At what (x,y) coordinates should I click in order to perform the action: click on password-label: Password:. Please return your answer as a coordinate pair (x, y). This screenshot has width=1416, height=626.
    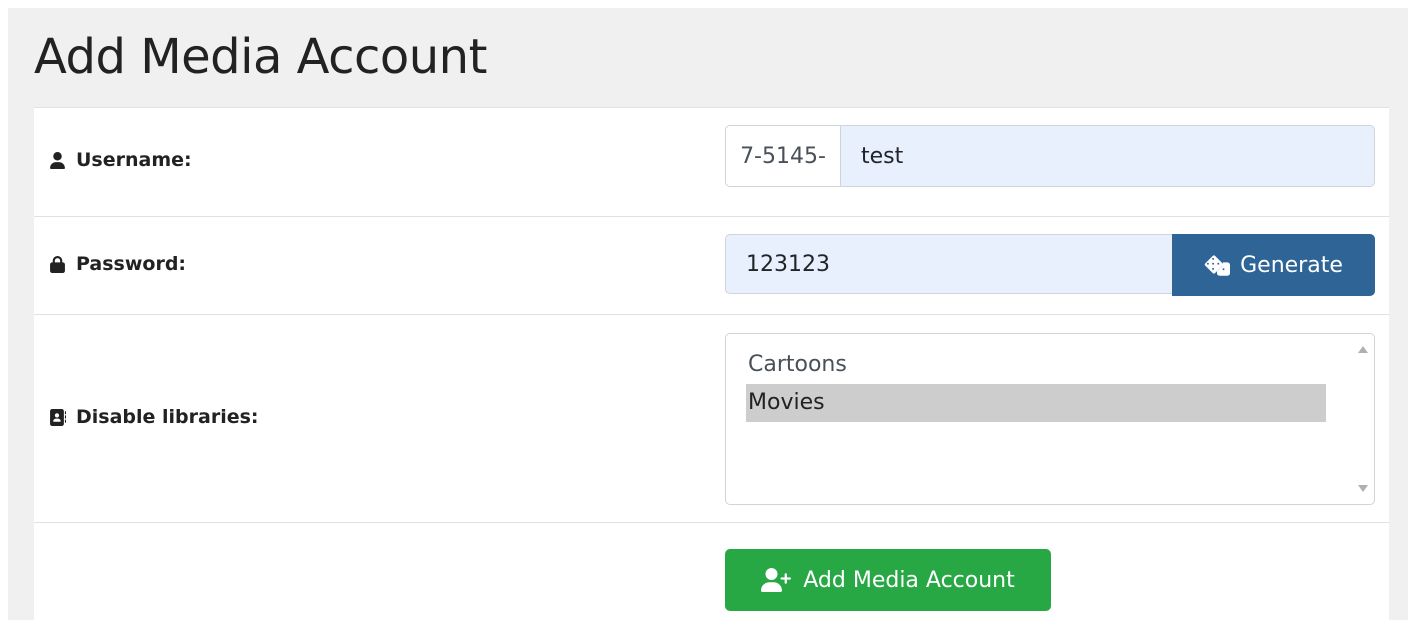
    Looking at the image, I should click on (131, 264).